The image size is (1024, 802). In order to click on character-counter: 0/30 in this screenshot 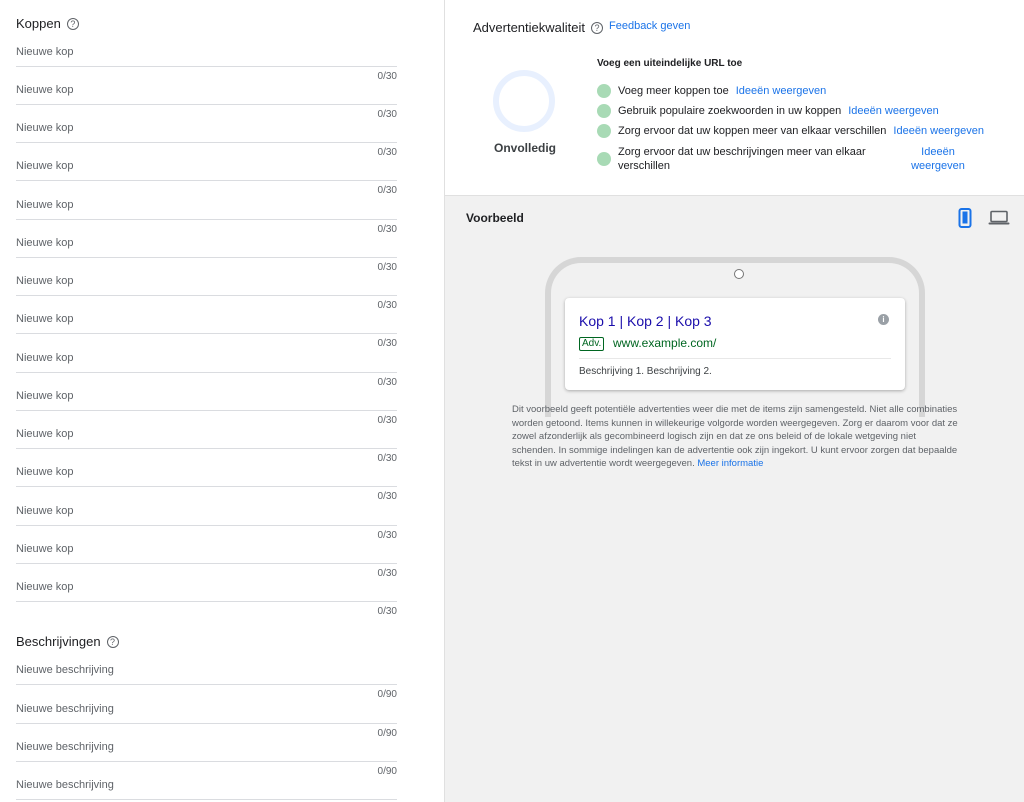, I will do `click(387, 611)`.